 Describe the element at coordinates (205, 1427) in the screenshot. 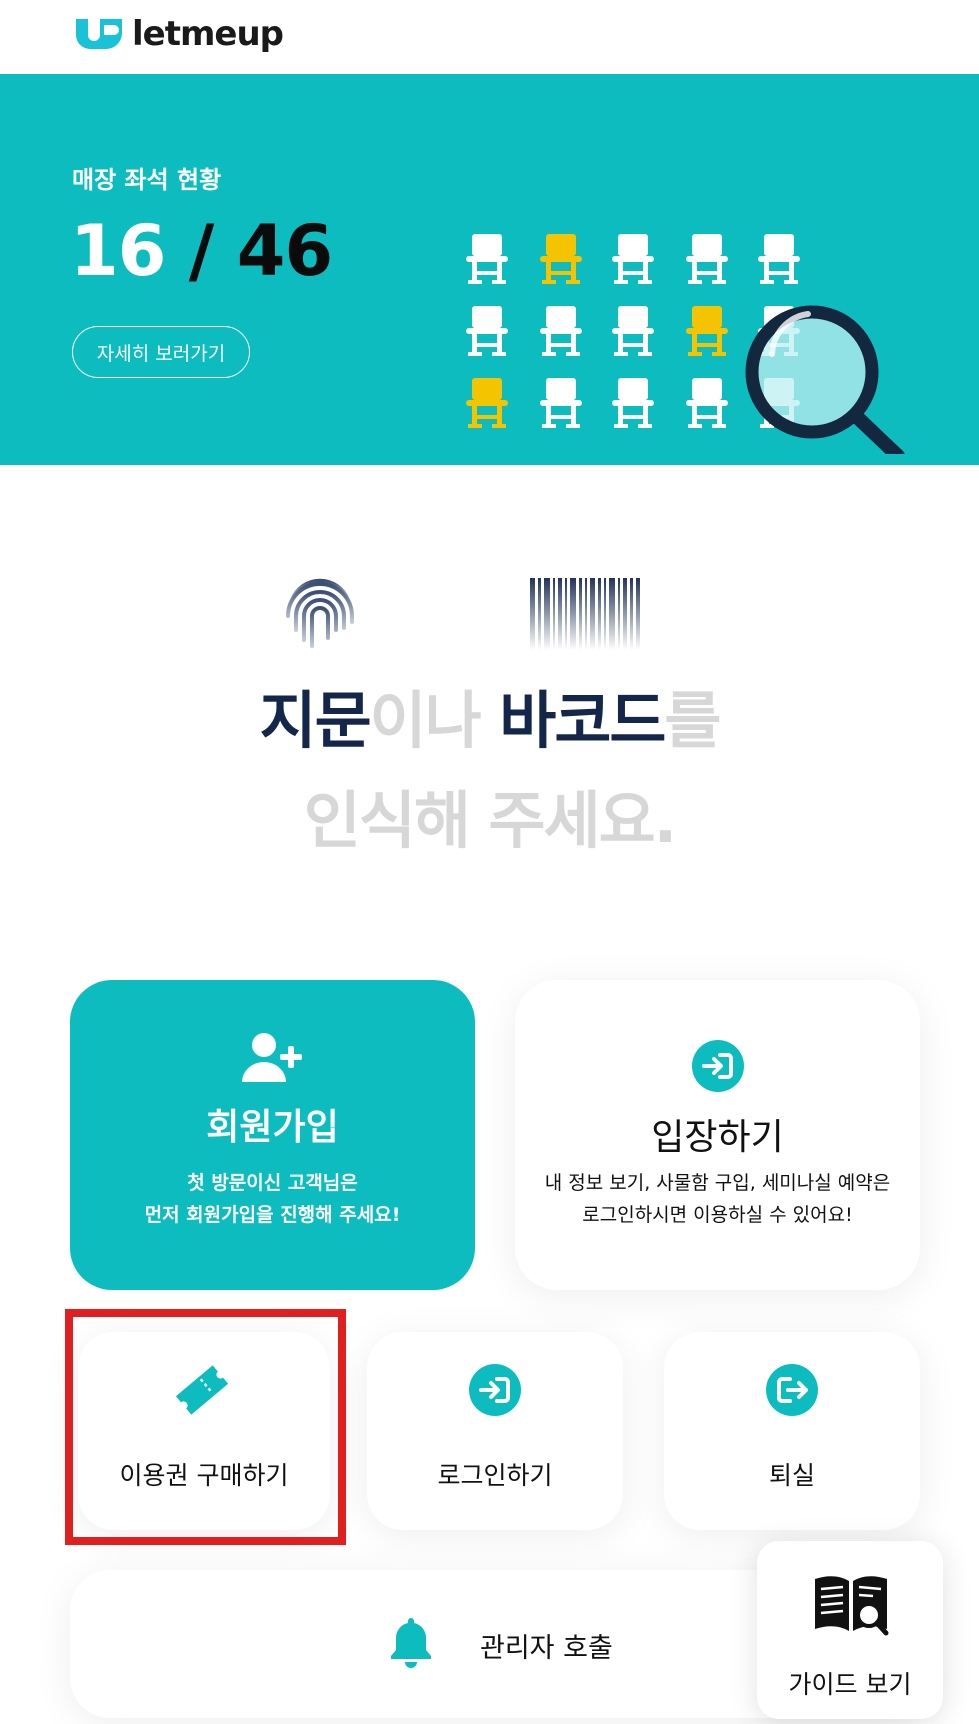

I see `selection-highlight` at that location.